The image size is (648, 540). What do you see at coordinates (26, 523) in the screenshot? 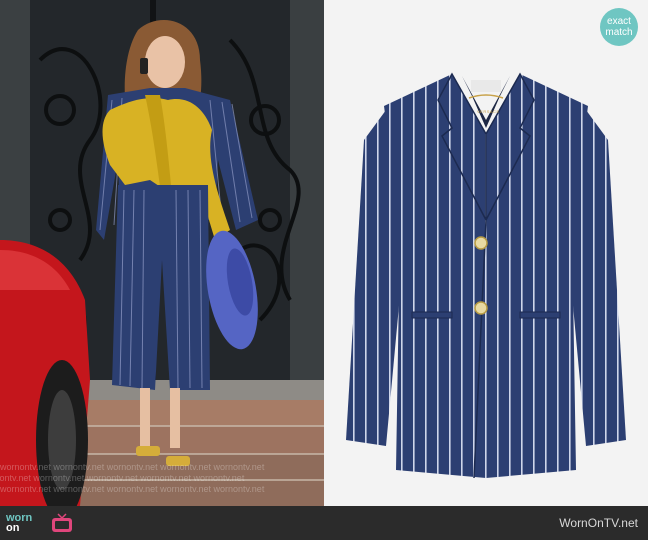
I see `logo-text: worn on` at bounding box center [26, 523].